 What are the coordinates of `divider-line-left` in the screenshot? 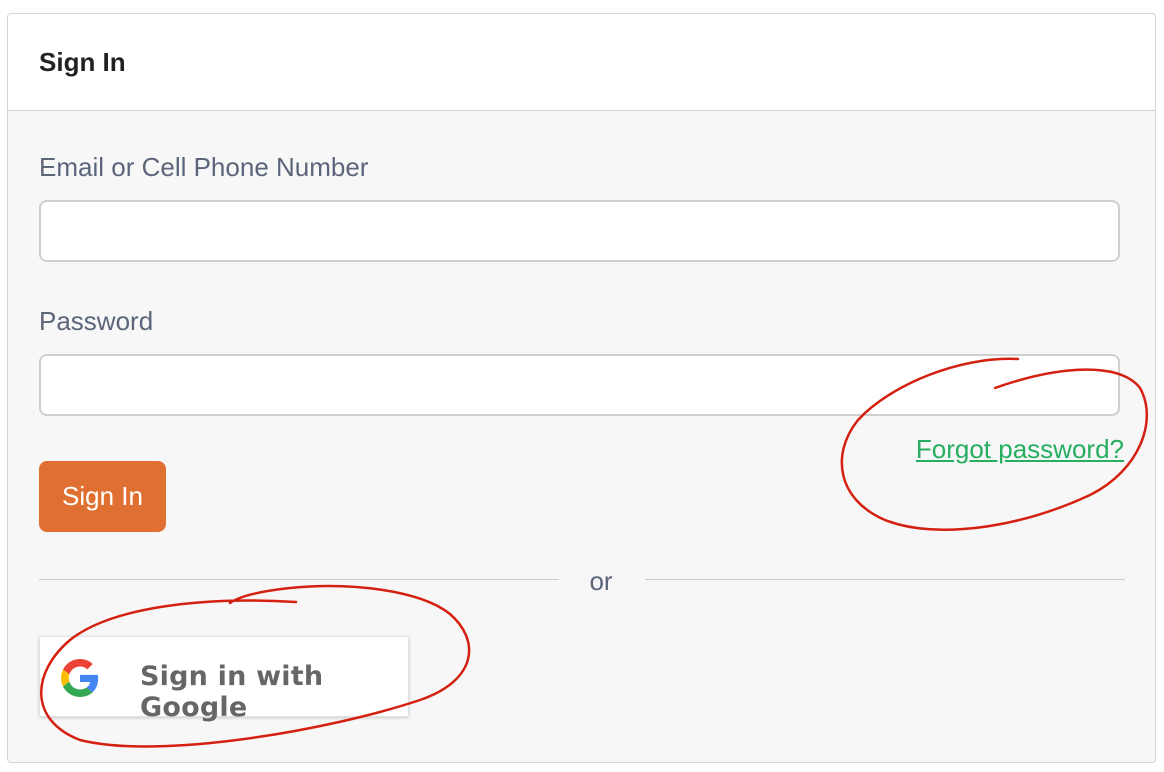 It's located at (299, 579).